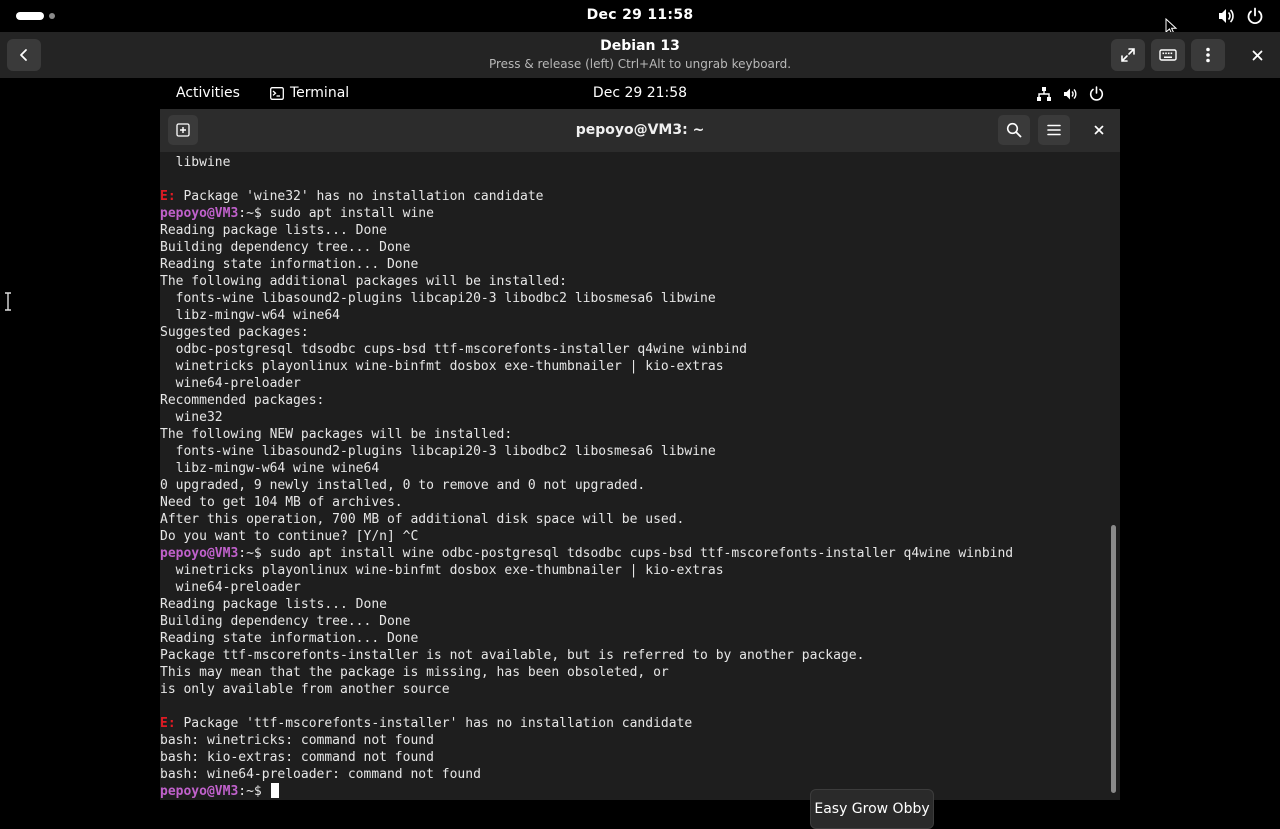 Image resolution: width=1280 pixels, height=829 pixels. I want to click on terminal-scrollbar-thumb, so click(1113, 659).